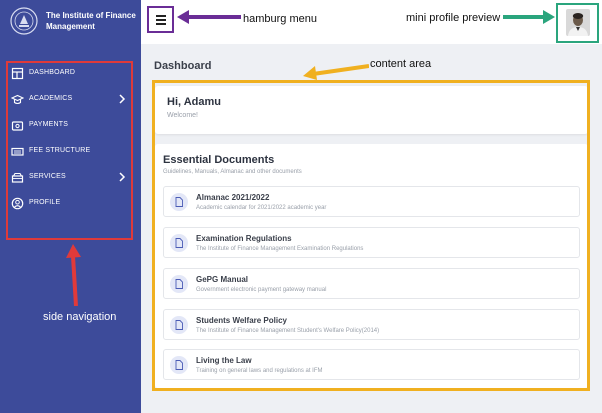 This screenshot has height=413, width=602. What do you see at coordinates (73, 275) in the screenshot?
I see `sidenav-arrow` at bounding box center [73, 275].